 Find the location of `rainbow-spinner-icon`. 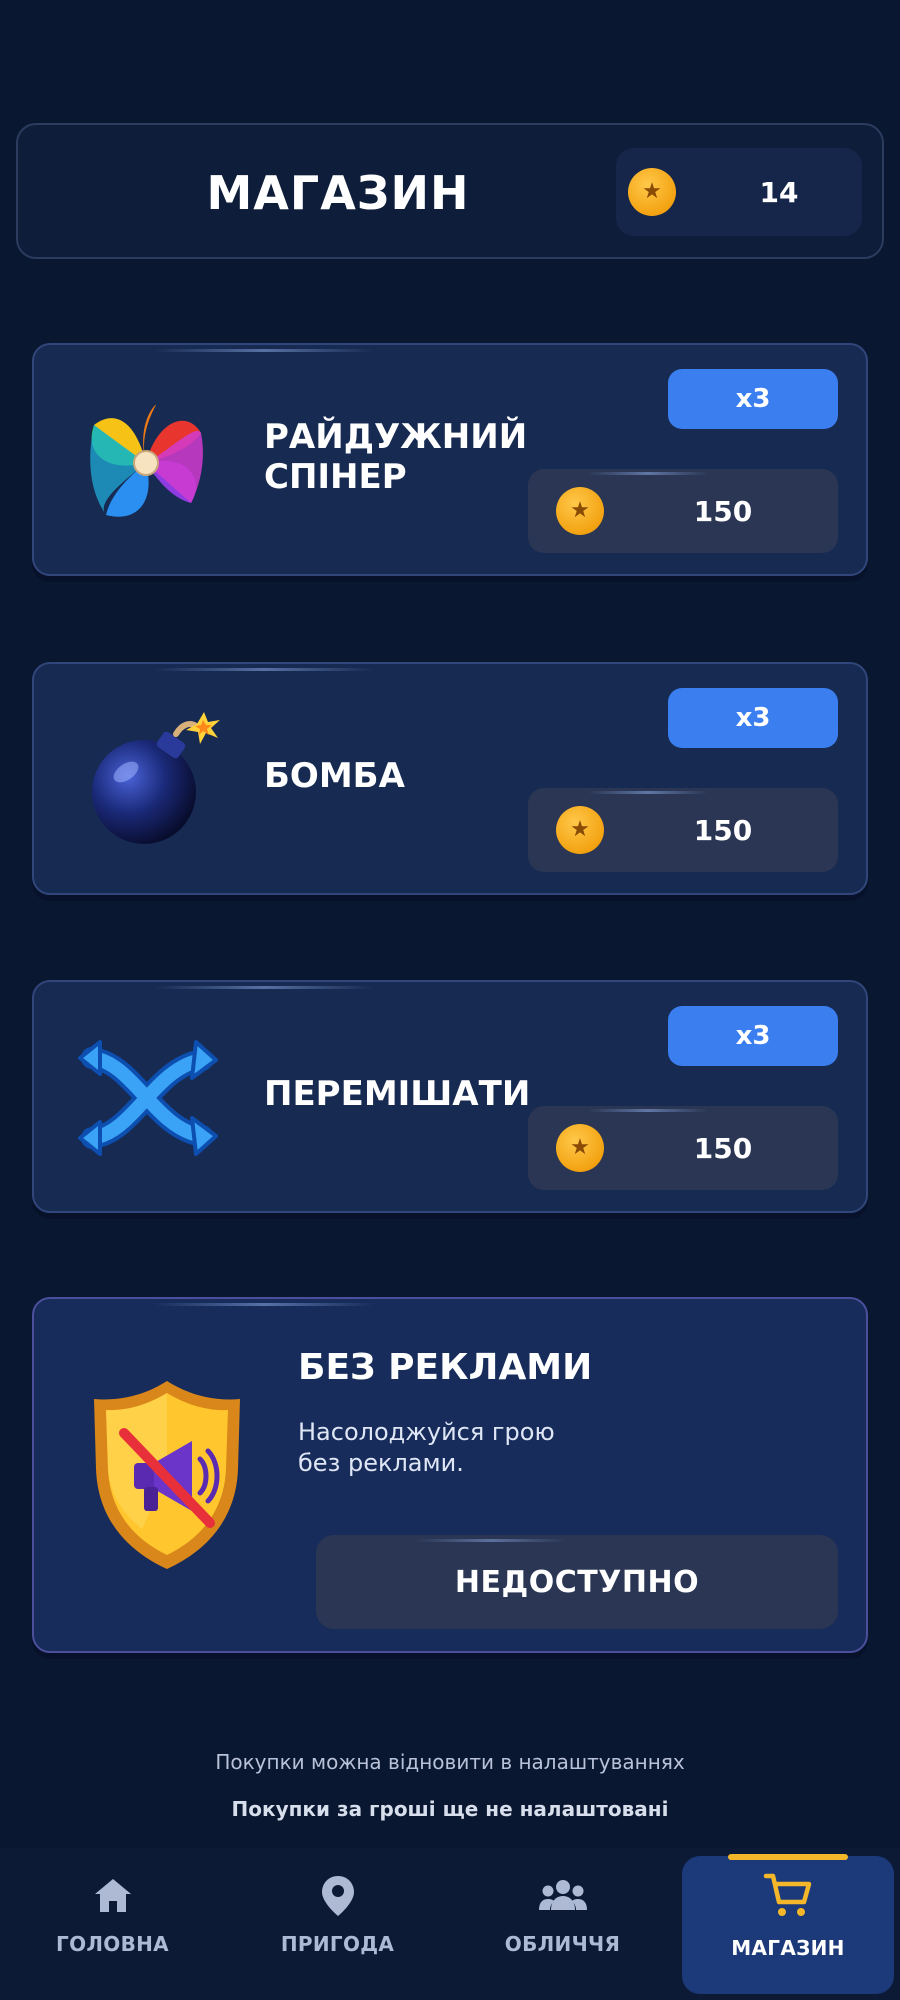

rainbow-spinner-icon is located at coordinates (146, 460).